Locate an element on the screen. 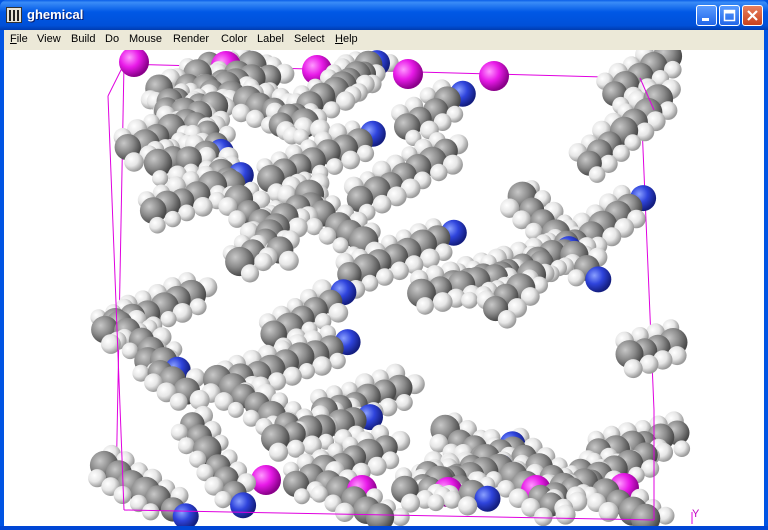  menu-build: Build is located at coordinates (83, 39).